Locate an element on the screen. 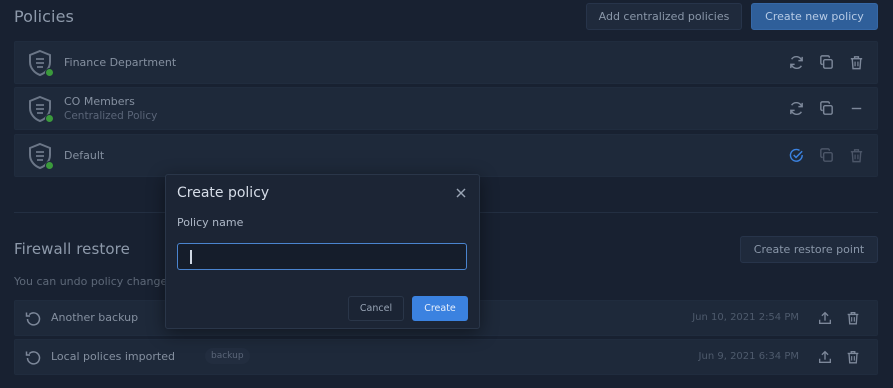 Image resolution: width=893 pixels, height=388 pixels. page-title: Policies is located at coordinates (44, 16).